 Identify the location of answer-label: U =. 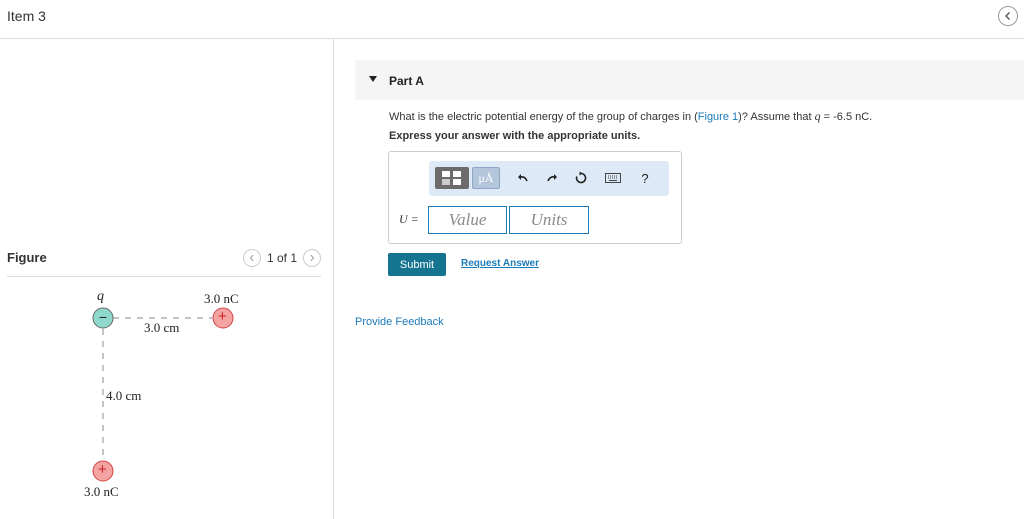
(409, 219).